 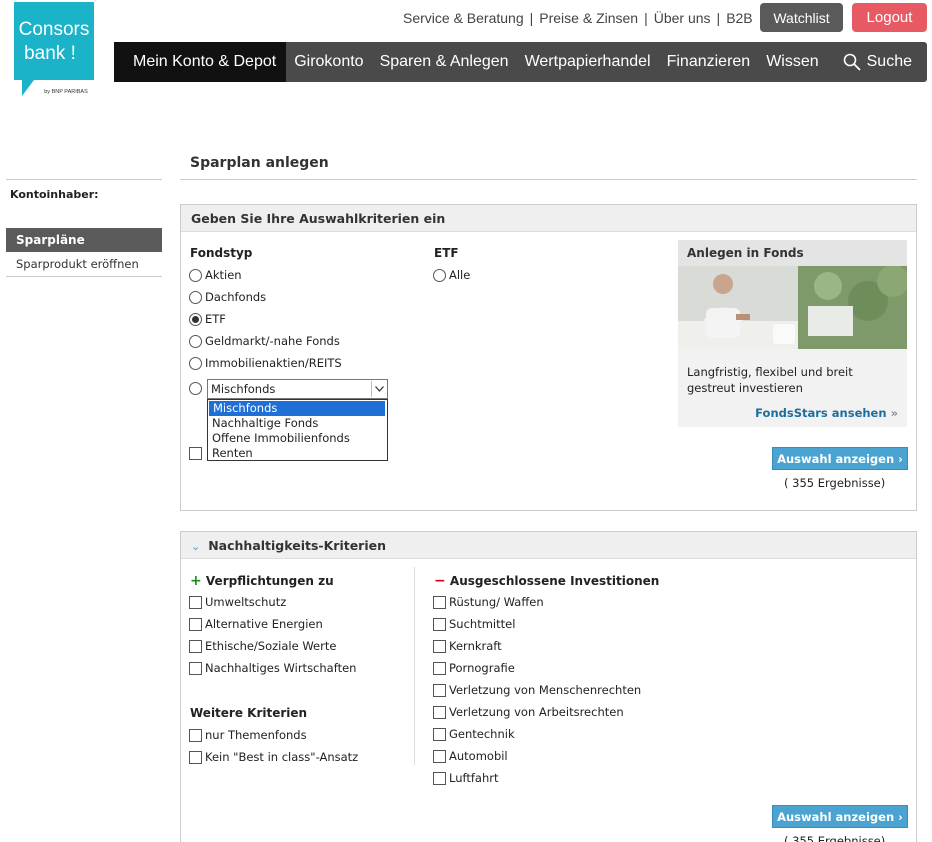 I want to click on checkbox-umweltschutz: Umweltschutz, so click(x=237, y=602).